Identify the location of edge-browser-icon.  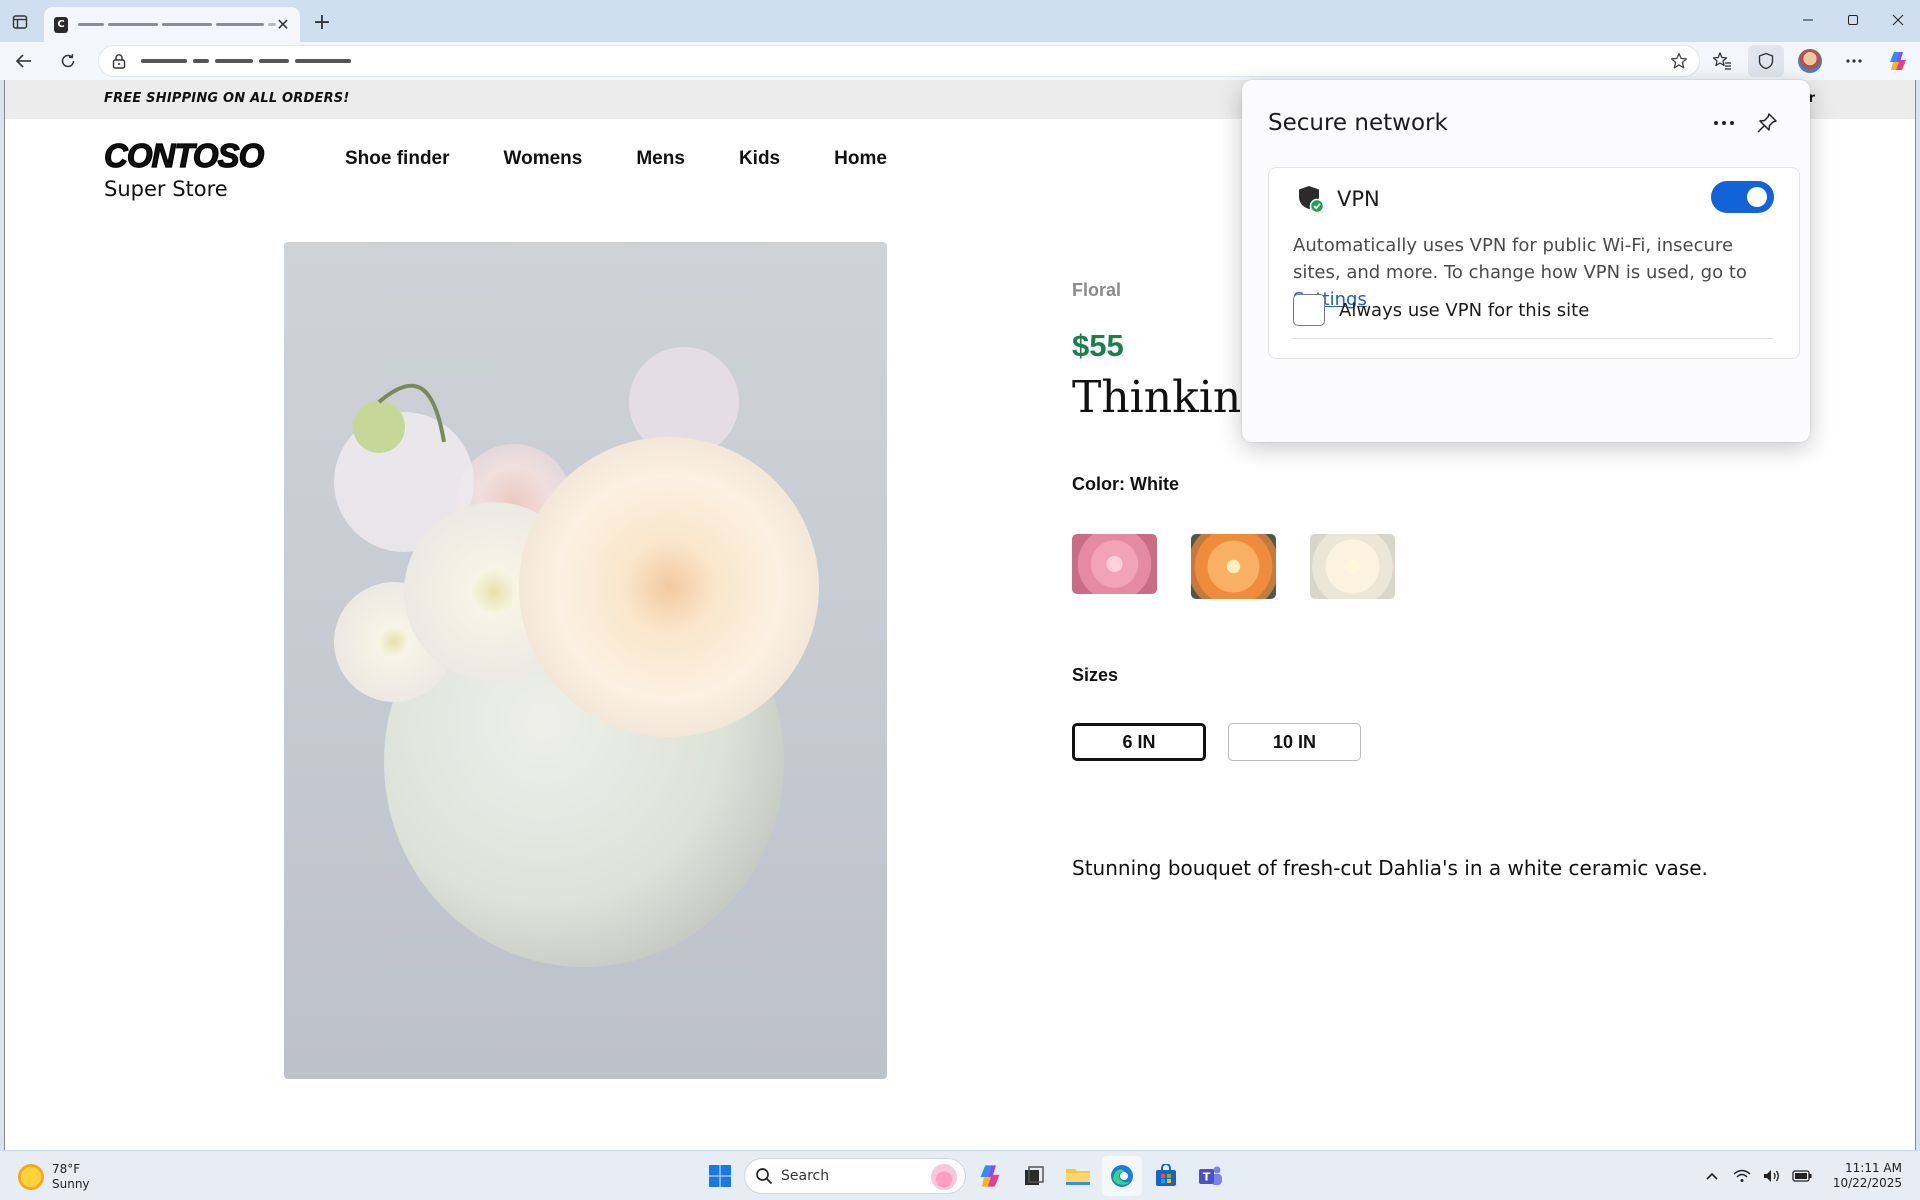
(1122, 1176).